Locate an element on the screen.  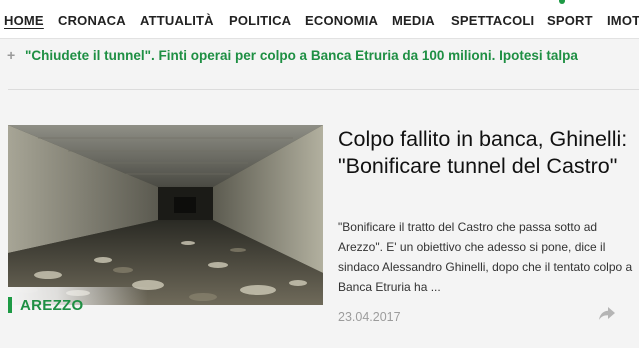
plus-icon: + is located at coordinates (11, 55).